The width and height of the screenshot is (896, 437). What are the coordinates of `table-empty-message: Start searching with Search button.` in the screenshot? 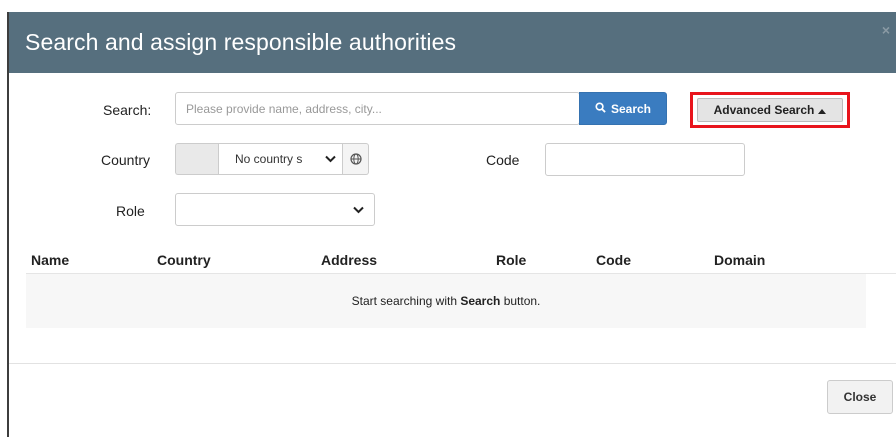 It's located at (446, 301).